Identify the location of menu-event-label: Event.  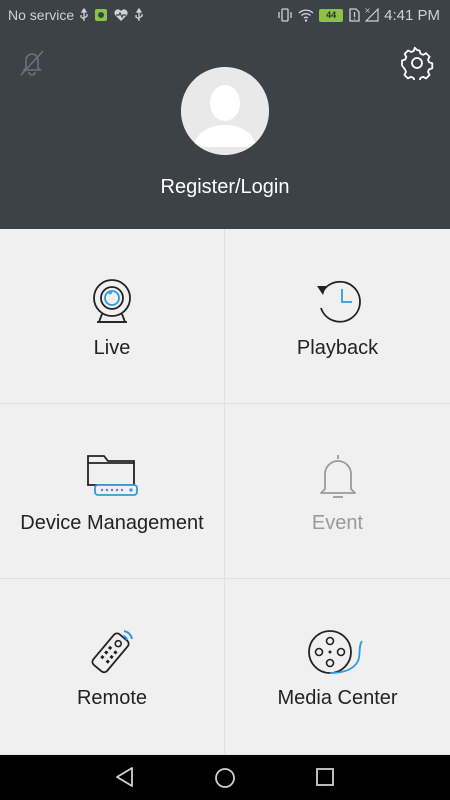
(337, 523).